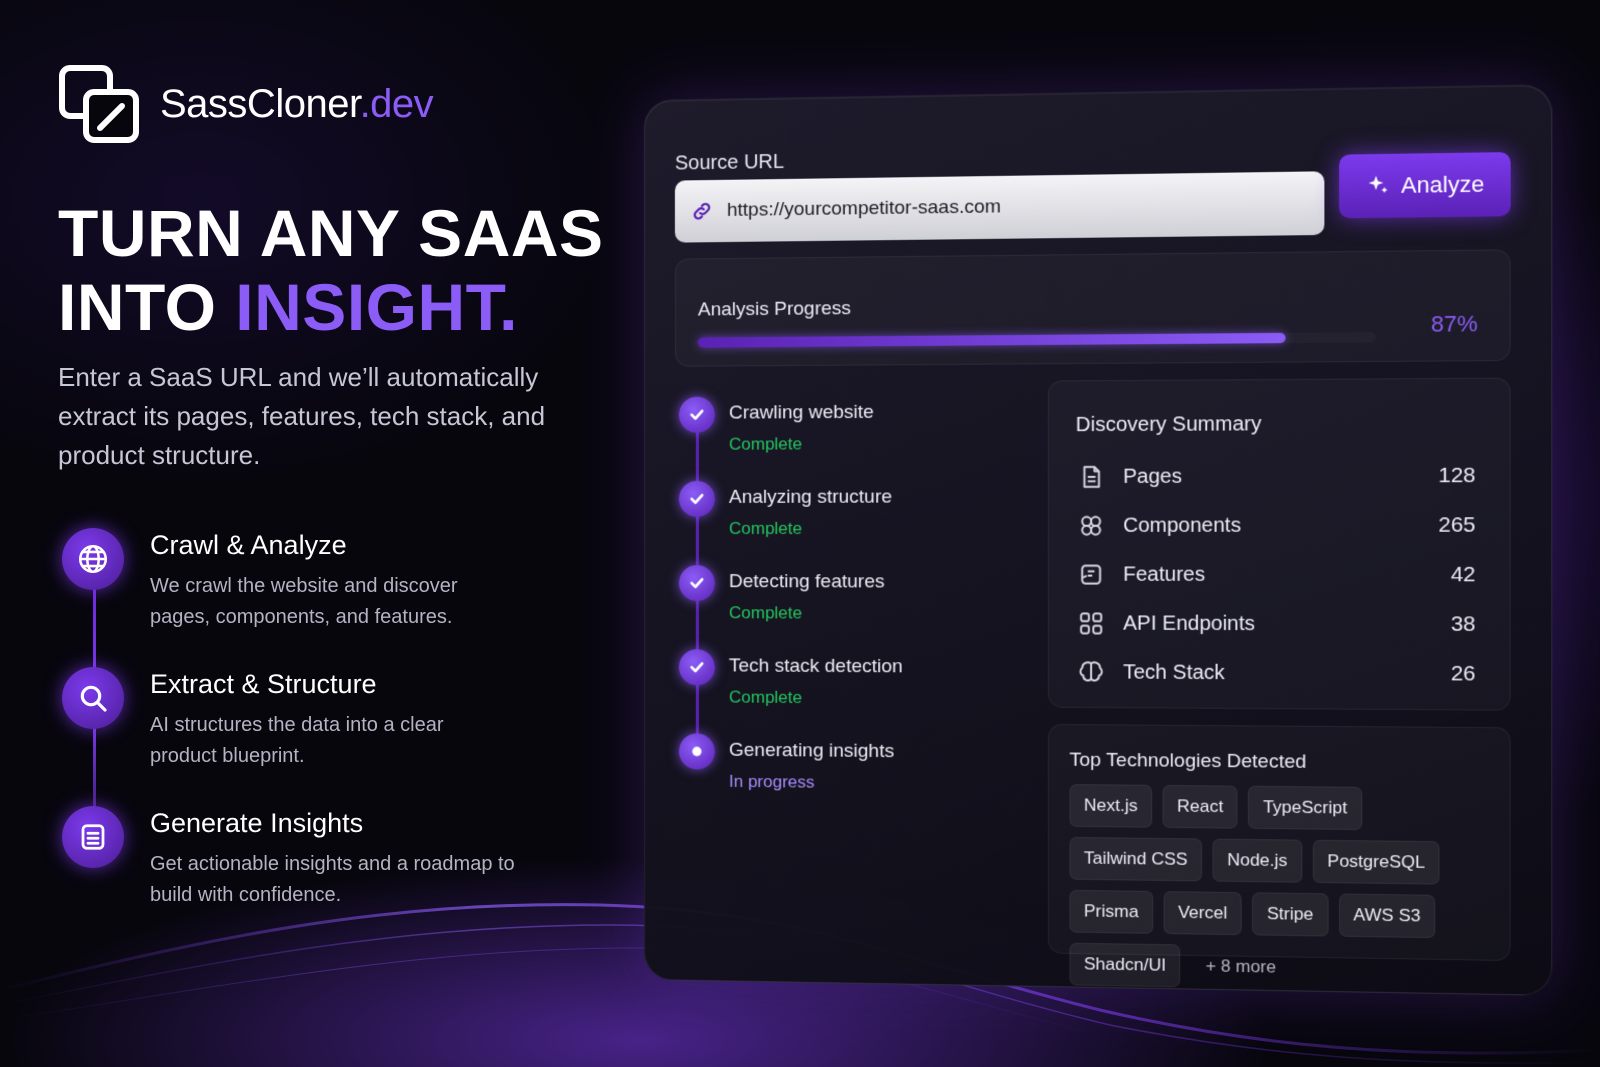 The image size is (1600, 1067). I want to click on feature-title: Crawl & Analyze, so click(248, 545).